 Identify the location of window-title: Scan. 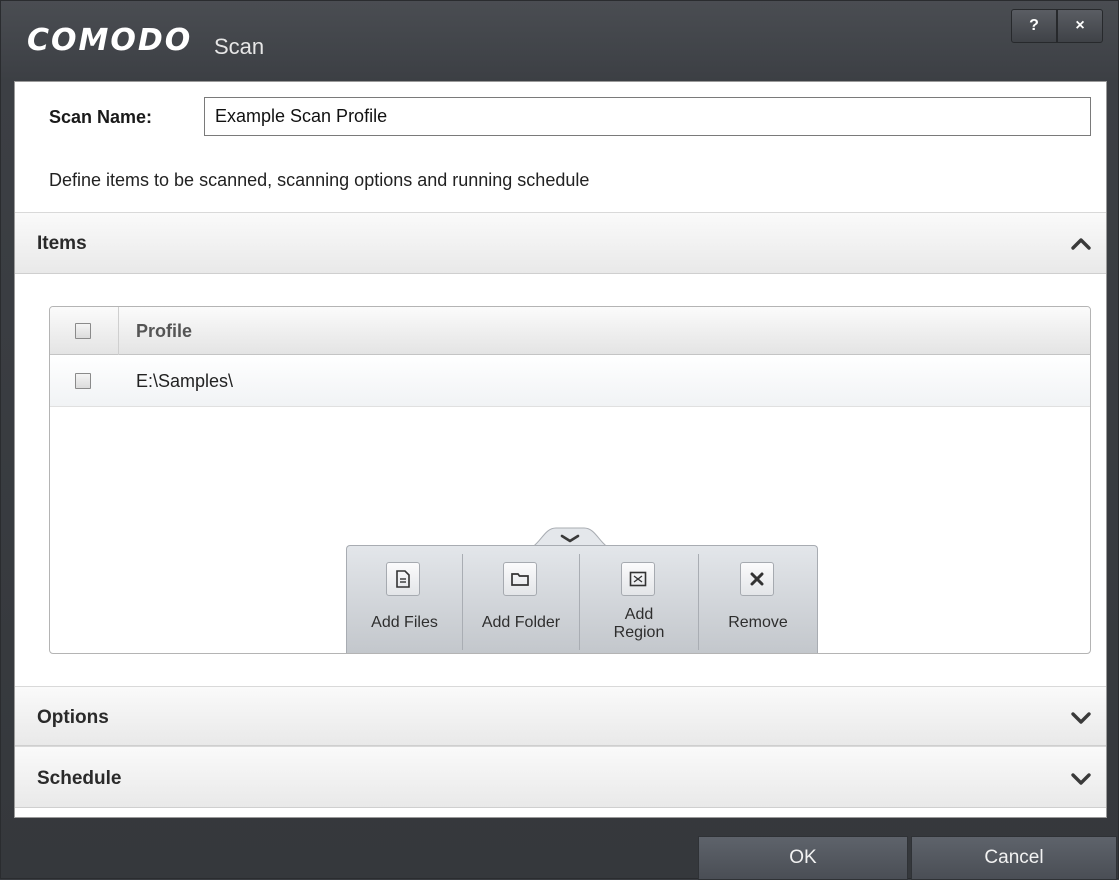
(239, 46).